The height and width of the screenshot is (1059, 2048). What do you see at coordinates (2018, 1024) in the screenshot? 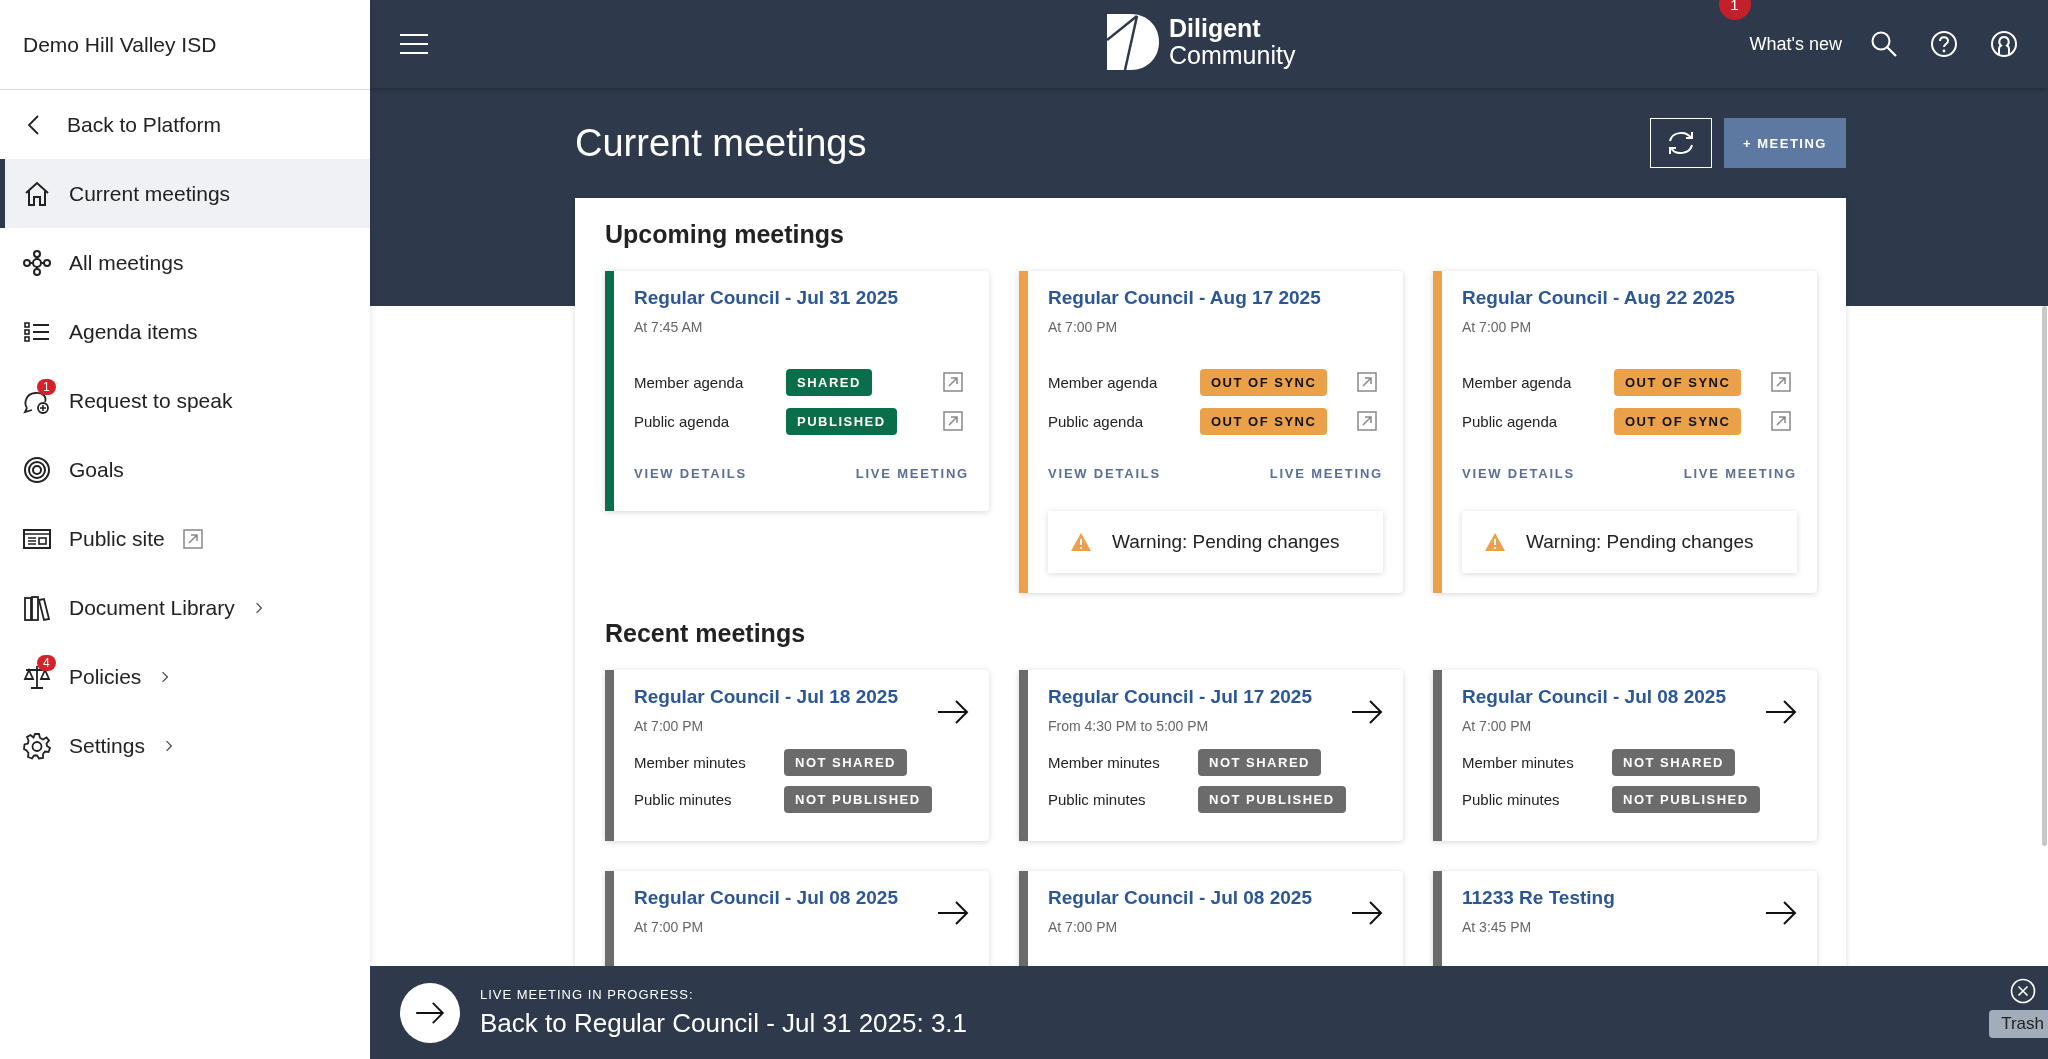
I see `tooltip: Trash` at bounding box center [2018, 1024].